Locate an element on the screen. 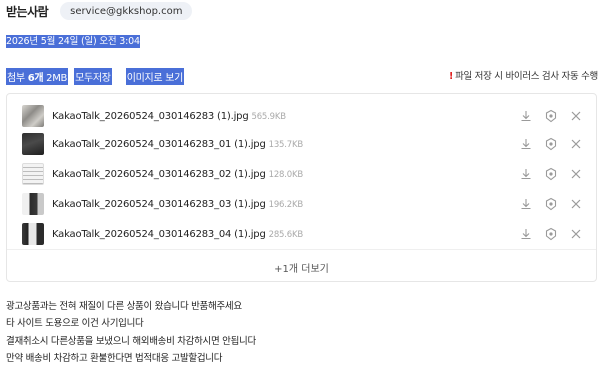  virus-scan-note-text: 파일 저장 시 바이러스 검사 자동 수행 is located at coordinates (526, 76).